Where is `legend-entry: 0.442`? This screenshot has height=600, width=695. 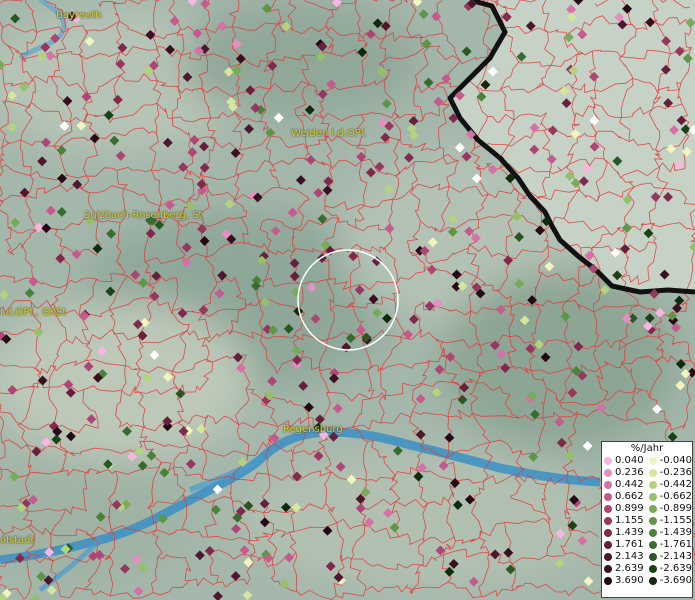 legend-entry: 0.442 is located at coordinates (624, 485).